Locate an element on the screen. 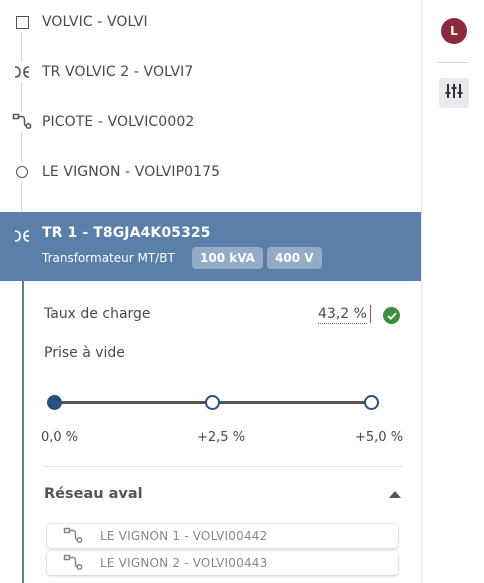 The width and height of the screenshot is (484, 583). reseau-aval-title: Réseau aval is located at coordinates (93, 494).